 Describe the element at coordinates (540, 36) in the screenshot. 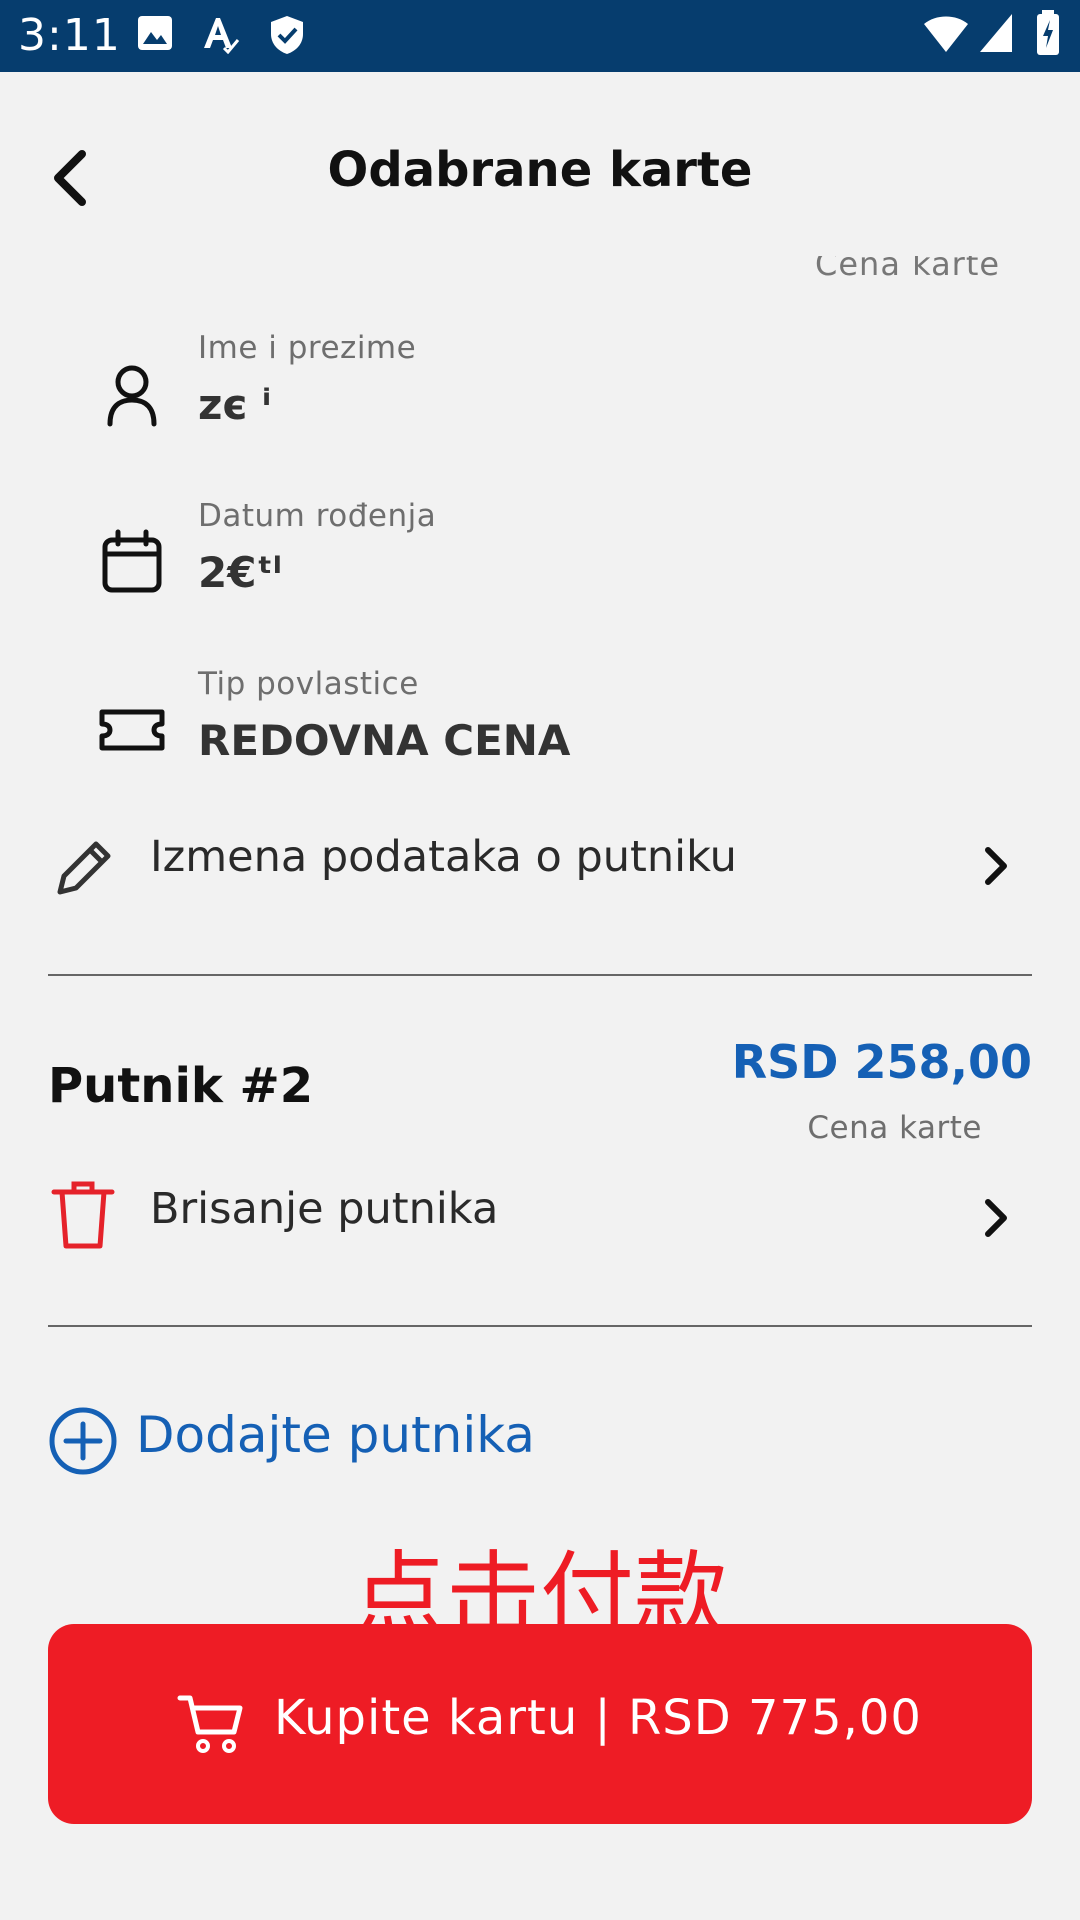

I see `status-bar: 3:11` at that location.